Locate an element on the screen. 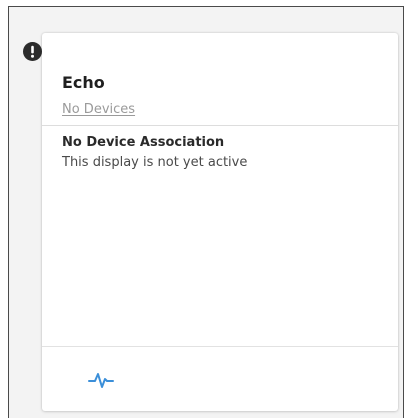 The image size is (414, 419). card-divider is located at coordinates (220, 125).